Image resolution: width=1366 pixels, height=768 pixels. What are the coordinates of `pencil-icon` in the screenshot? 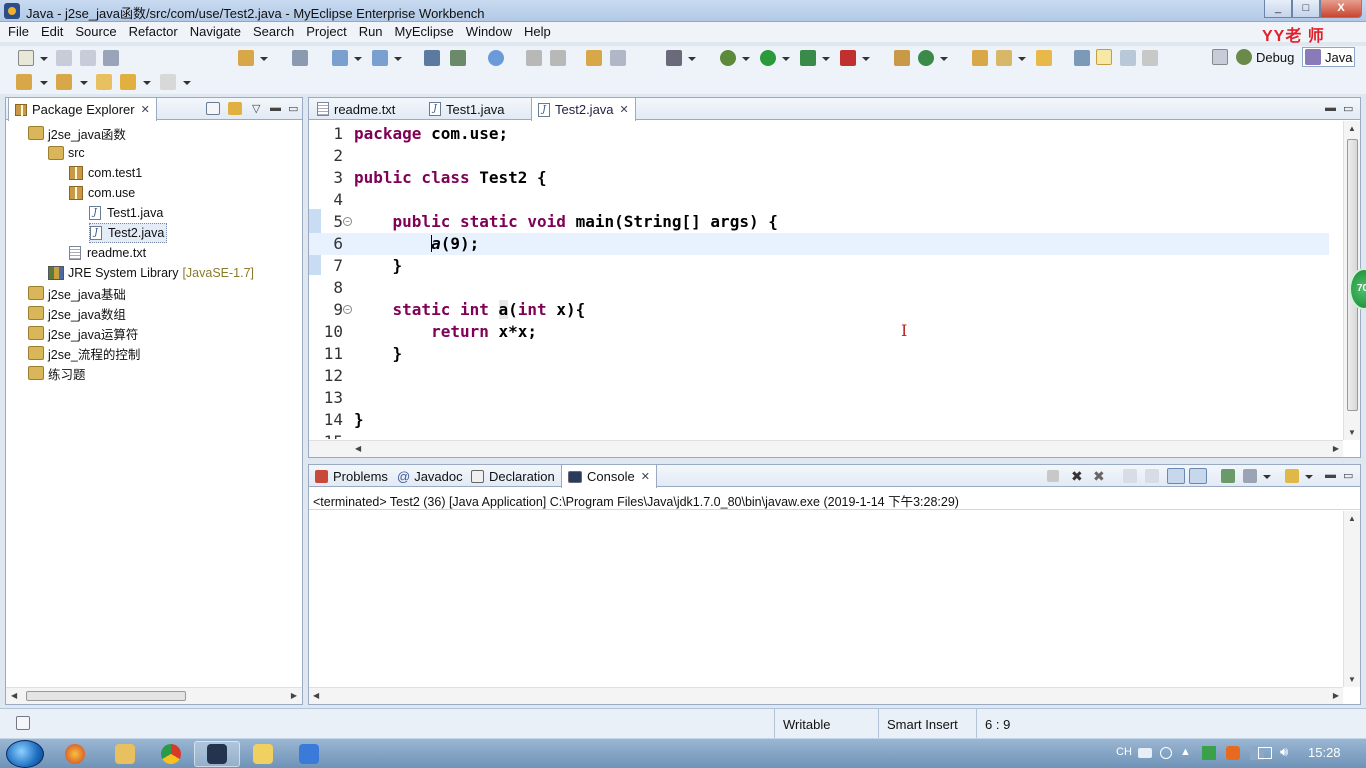 It's located at (1004, 58).